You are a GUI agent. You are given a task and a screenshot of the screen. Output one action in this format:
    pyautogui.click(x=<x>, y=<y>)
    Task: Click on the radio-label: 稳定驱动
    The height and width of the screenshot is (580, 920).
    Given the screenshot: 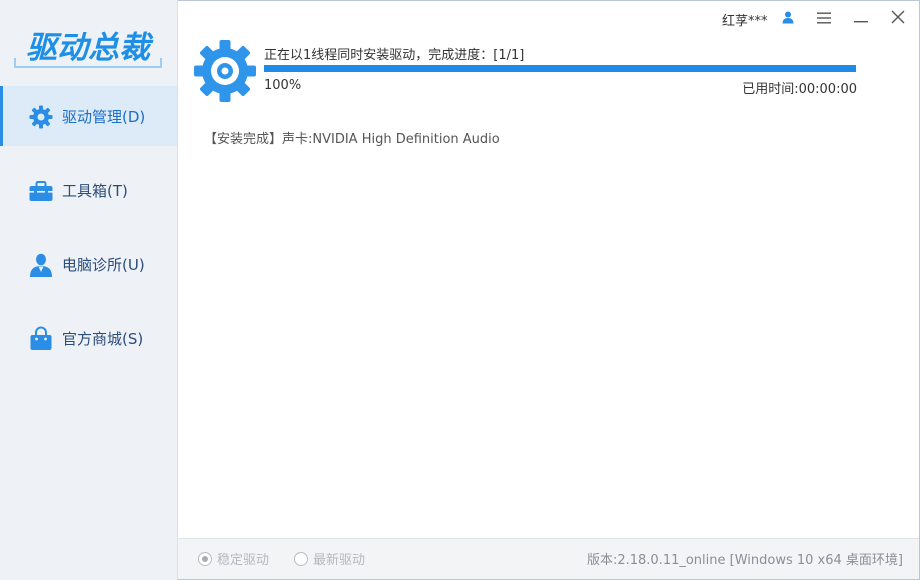 What is the action you would take?
    pyautogui.click(x=243, y=560)
    